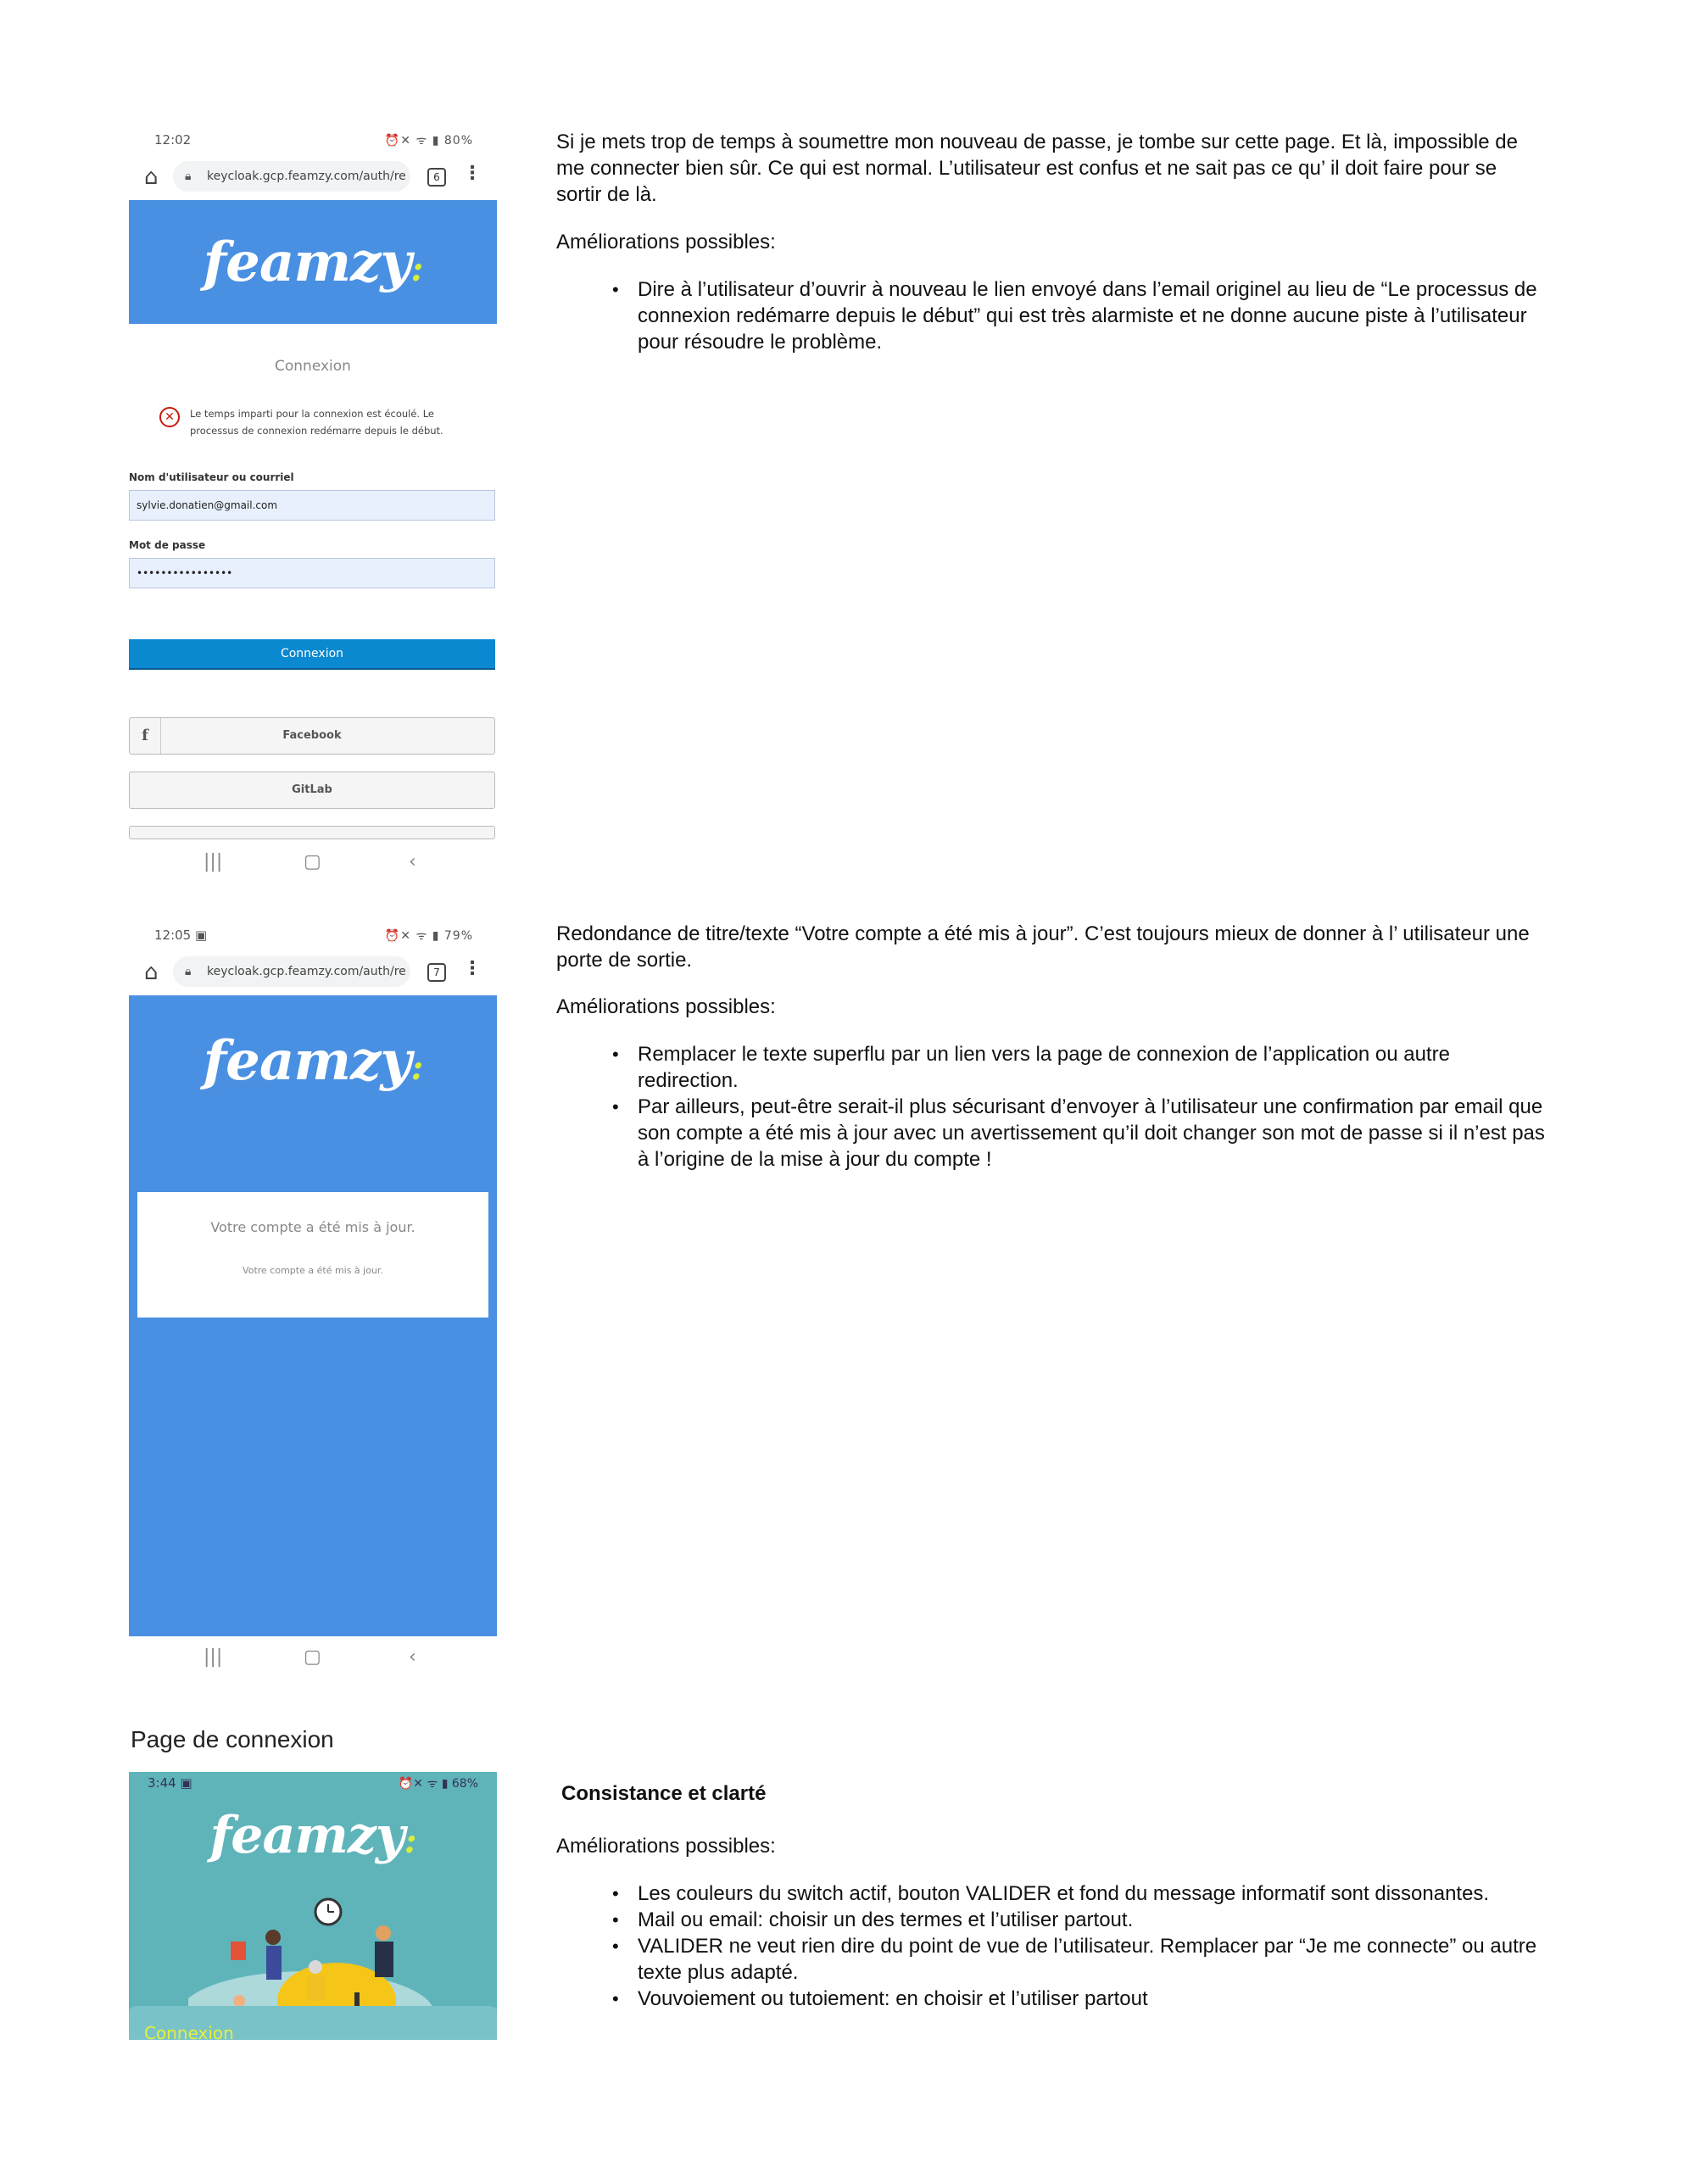 Image resolution: width=1684 pixels, height=2184 pixels. Describe the element at coordinates (313, 1270) in the screenshot. I see `card-text: Votre compte a été mis à jour.` at that location.